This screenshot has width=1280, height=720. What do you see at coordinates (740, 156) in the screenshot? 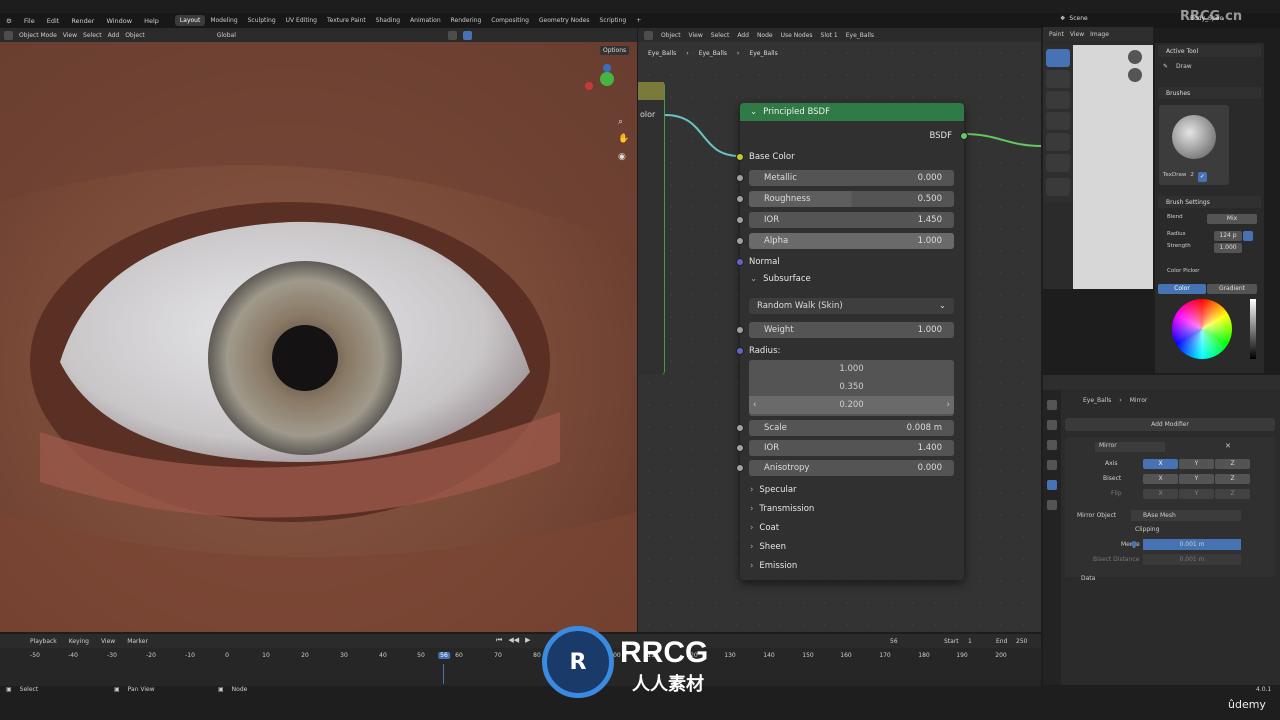
I see `base-color-socket` at bounding box center [740, 156].